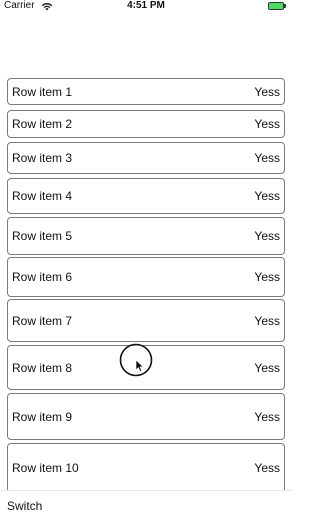 This screenshot has width=320, height=521. What do you see at coordinates (42, 124) in the screenshot?
I see `row-label: Row item 2` at bounding box center [42, 124].